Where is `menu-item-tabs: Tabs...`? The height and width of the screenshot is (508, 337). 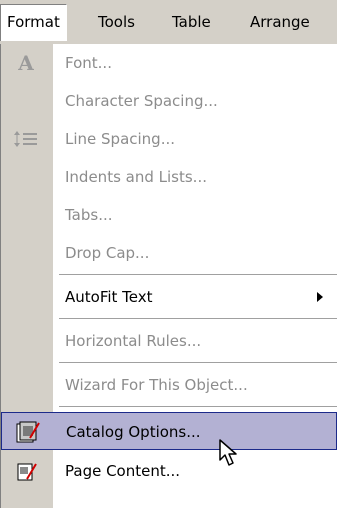
menu-item-tabs: Tabs... is located at coordinates (169, 215).